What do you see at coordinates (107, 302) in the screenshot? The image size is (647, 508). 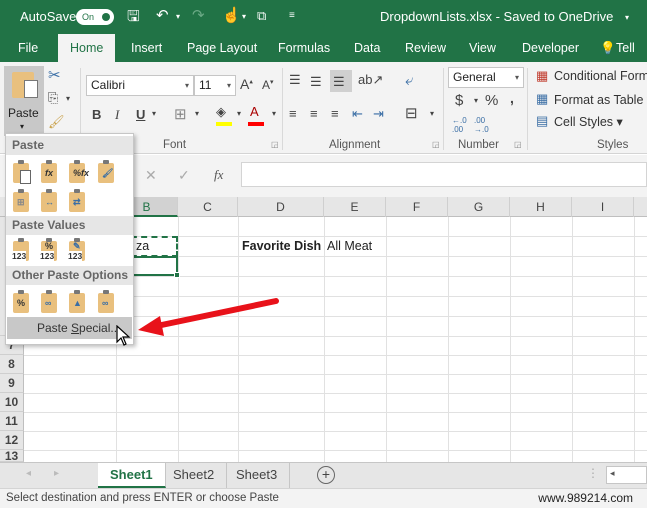 I see `linked-picture-icon: ∞` at bounding box center [107, 302].